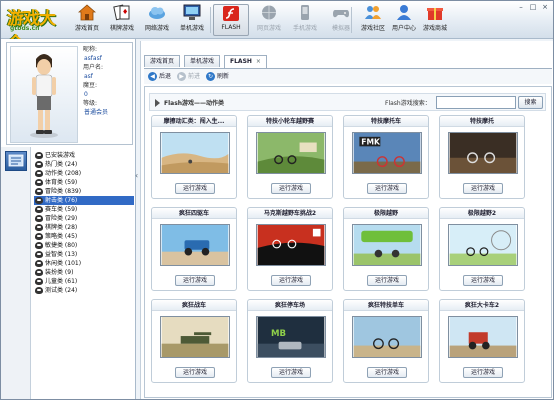 The image size is (554, 400). I want to click on tab-single: 单机游戏, so click(202, 61).